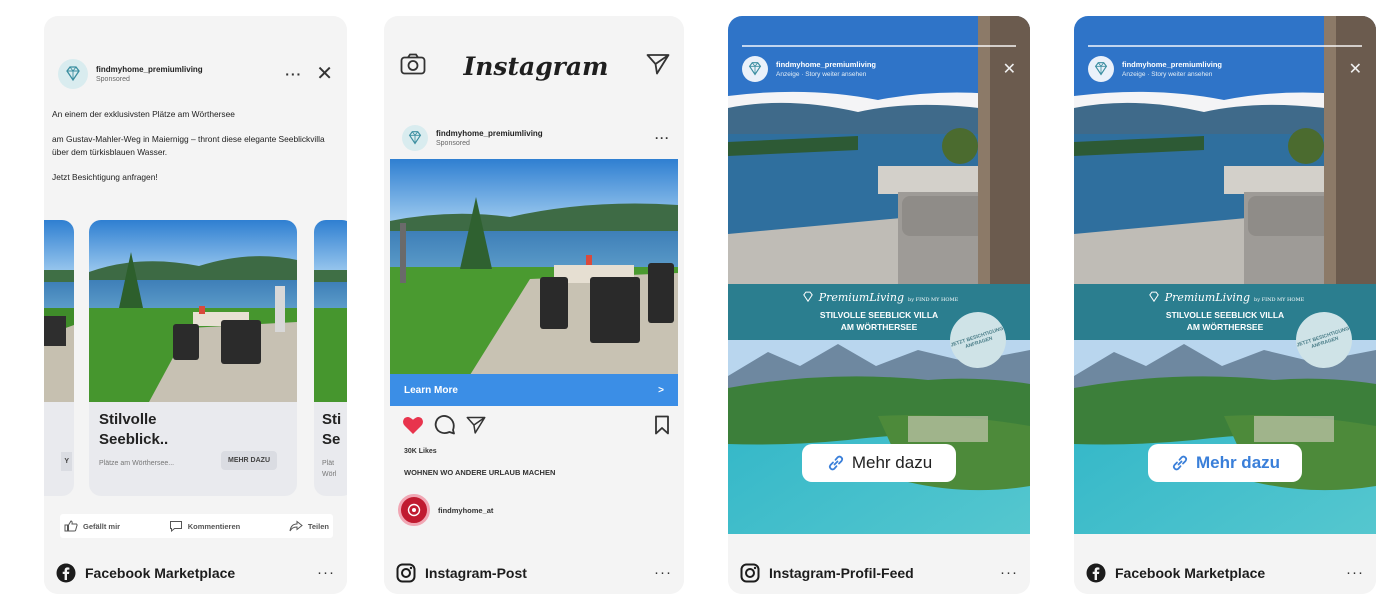 The height and width of the screenshot is (594, 1392). I want to click on carousel-card-next: Sti Se Plät Wörl, so click(330, 358).